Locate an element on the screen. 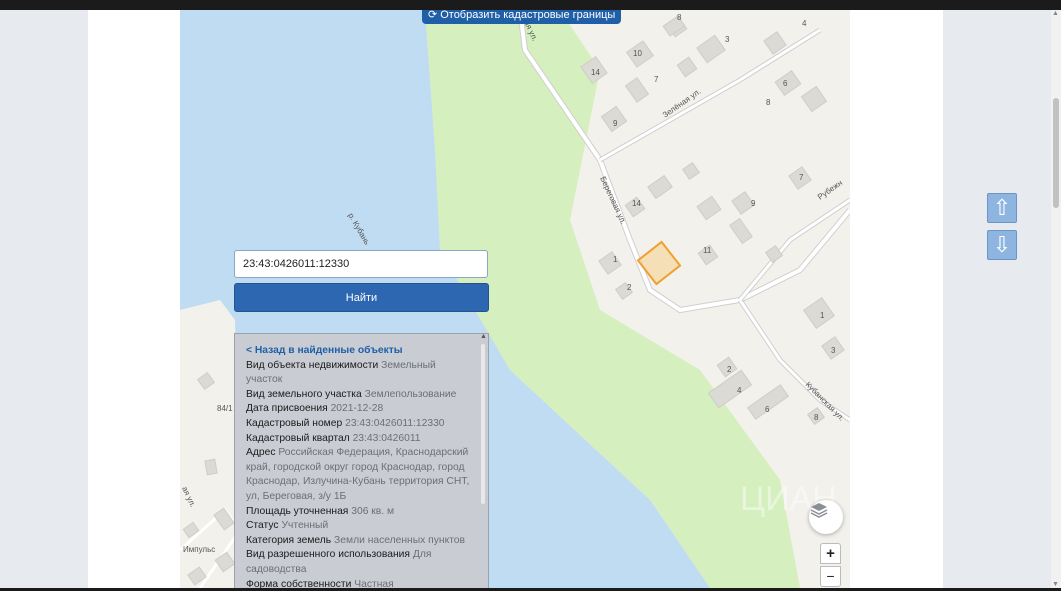  info-row-value: Земли населенных пунктов is located at coordinates (399, 540).